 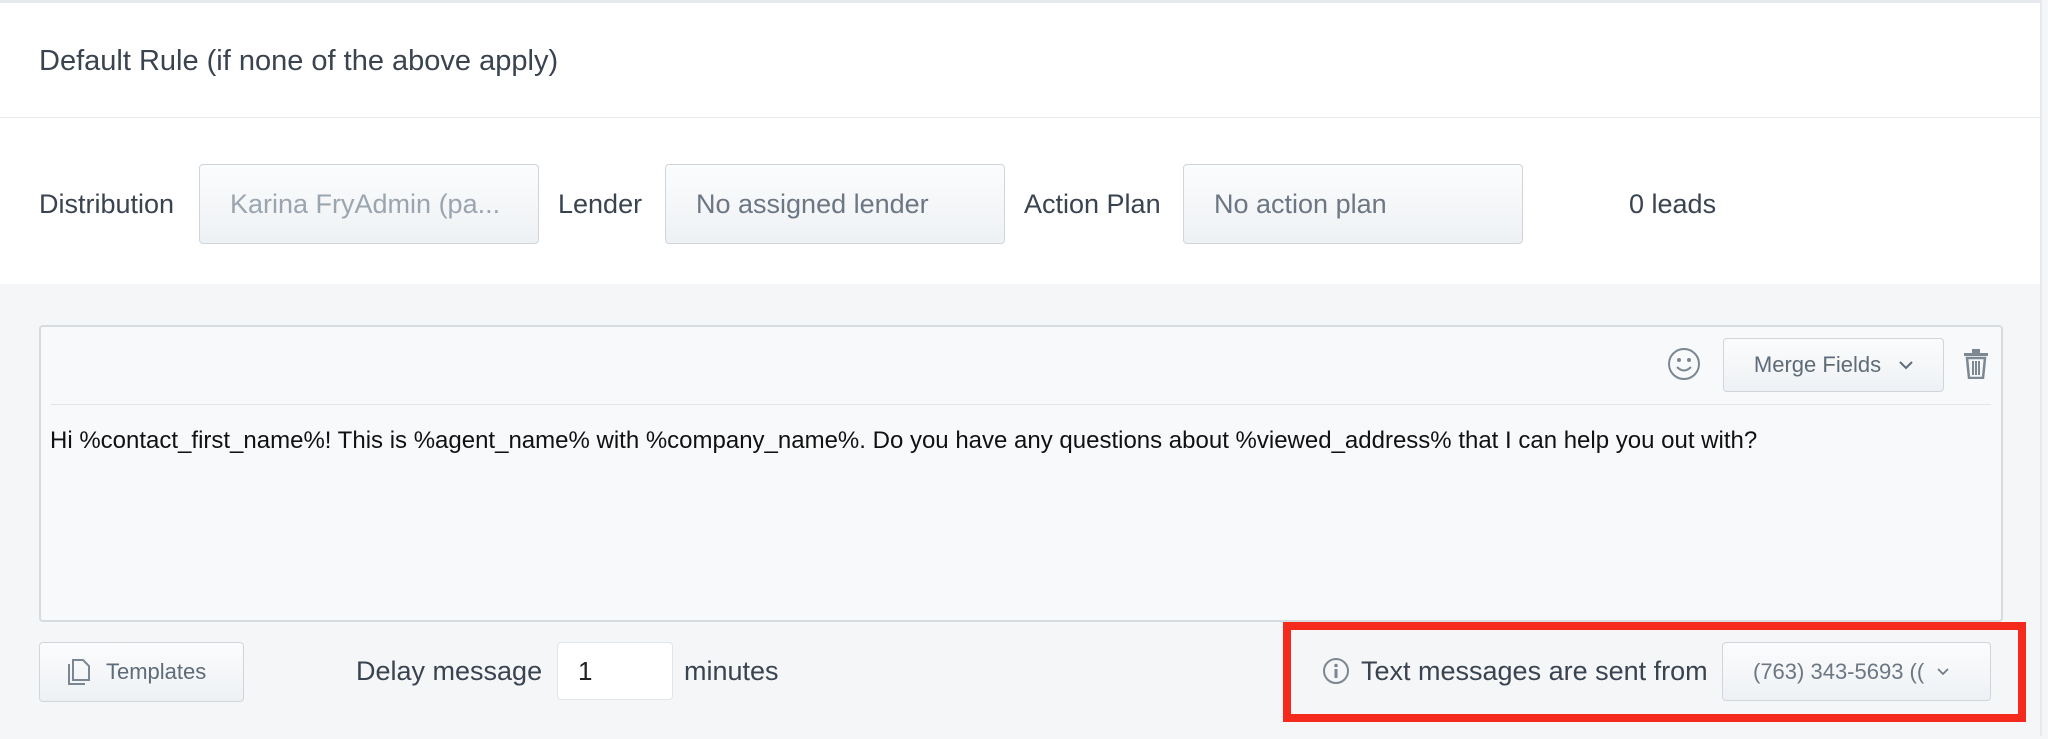 What do you see at coordinates (107, 204) in the screenshot?
I see `distribution-label: Distribution` at bounding box center [107, 204].